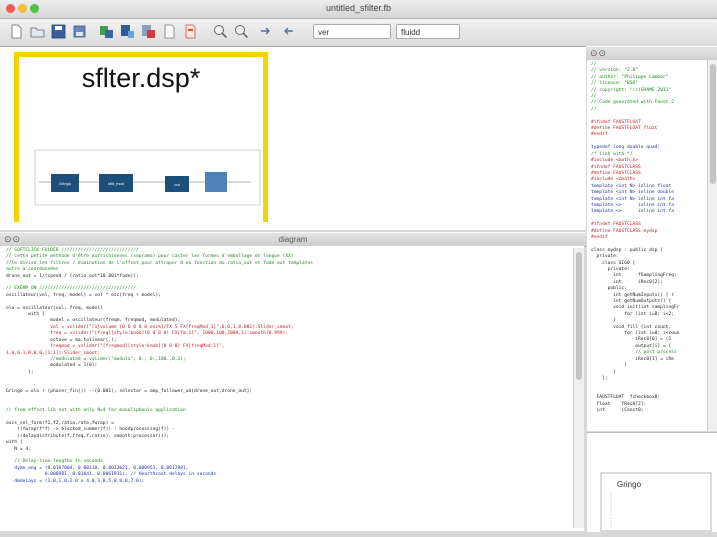 This screenshot has height=537, width=717. I want to click on out-block-label: out, so click(177, 184).